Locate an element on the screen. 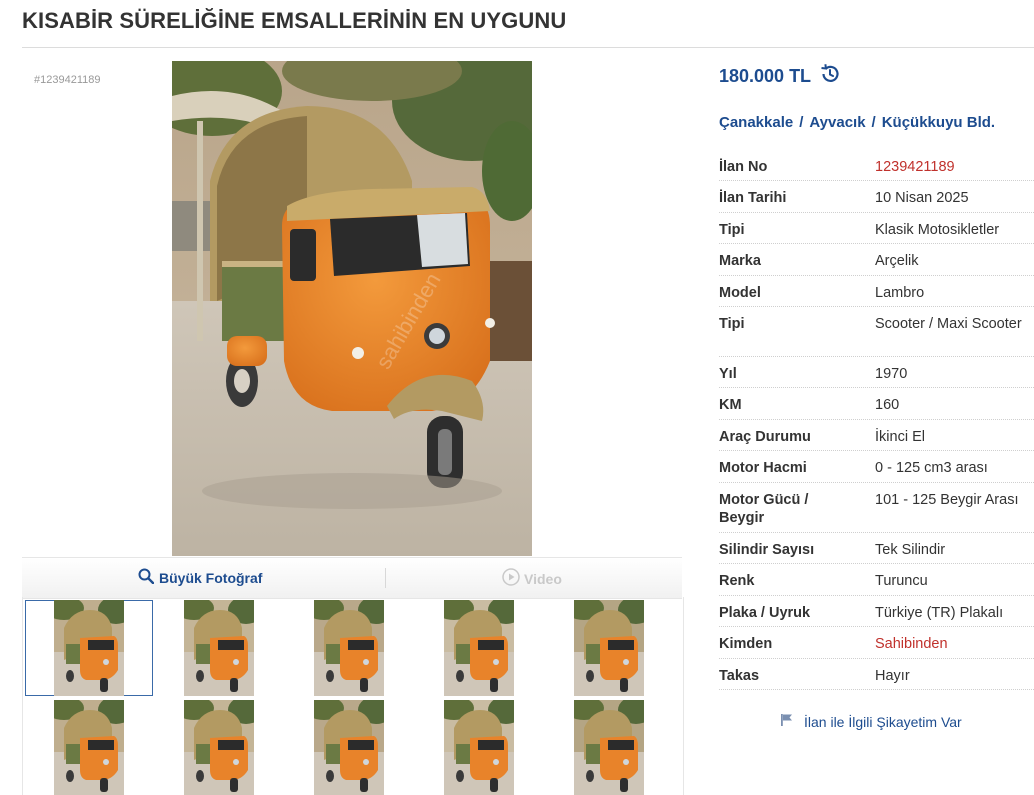 This screenshot has width=1034, height=795. detail-row: KM 160 is located at coordinates (876, 404).